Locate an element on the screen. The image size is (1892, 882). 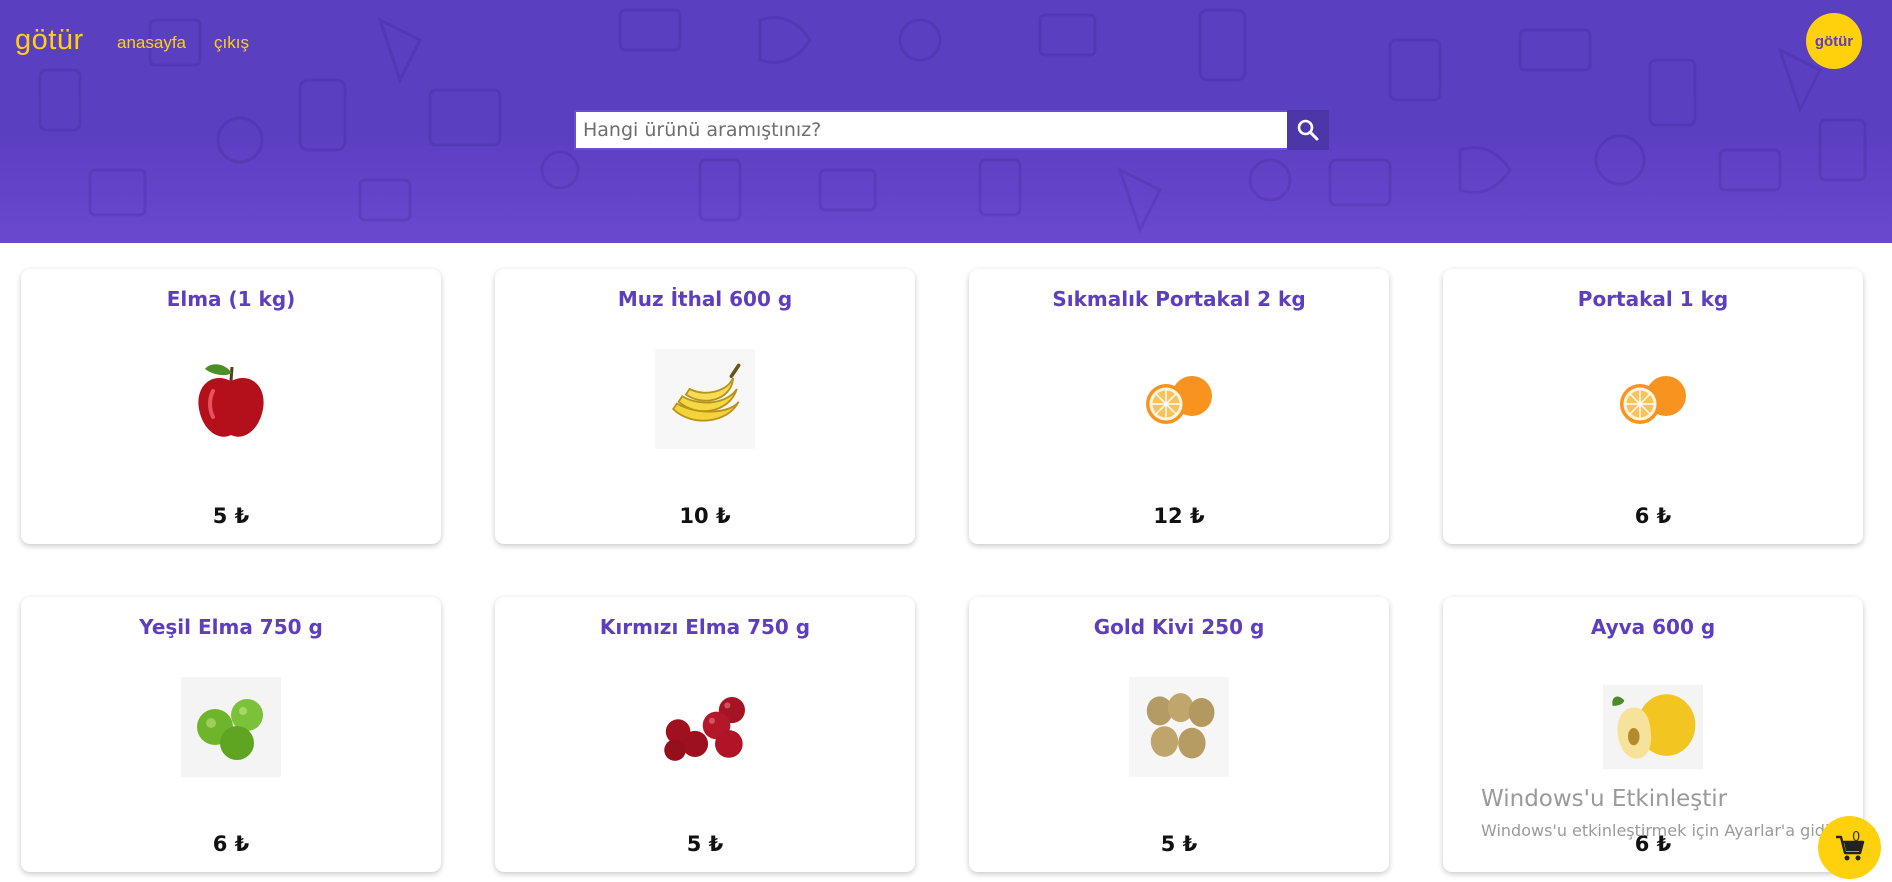
product-card: Elma (1 kg) 5 ₺ is located at coordinates (231, 406).